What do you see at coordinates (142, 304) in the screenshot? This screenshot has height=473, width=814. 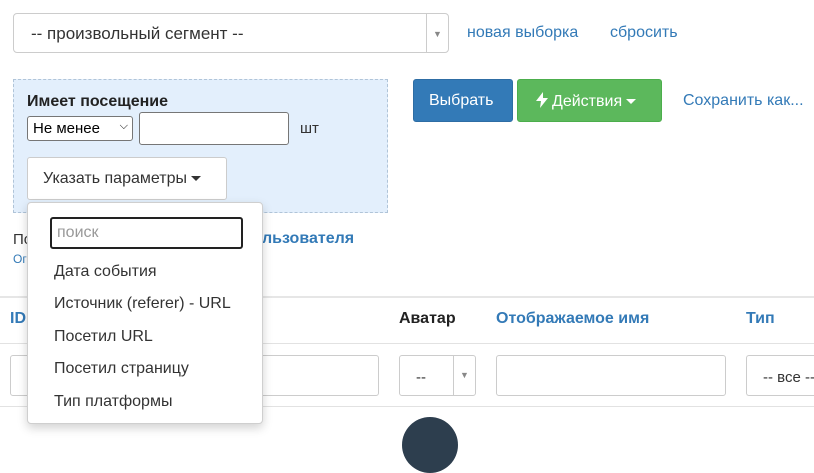 I see `menu-item-referer-url: Источник (referer) - URL` at bounding box center [142, 304].